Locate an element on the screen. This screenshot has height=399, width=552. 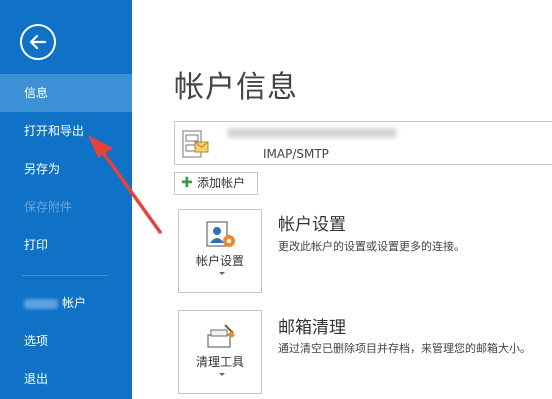
add-account-button: ✚ 添加帐户 is located at coordinates (216, 183).